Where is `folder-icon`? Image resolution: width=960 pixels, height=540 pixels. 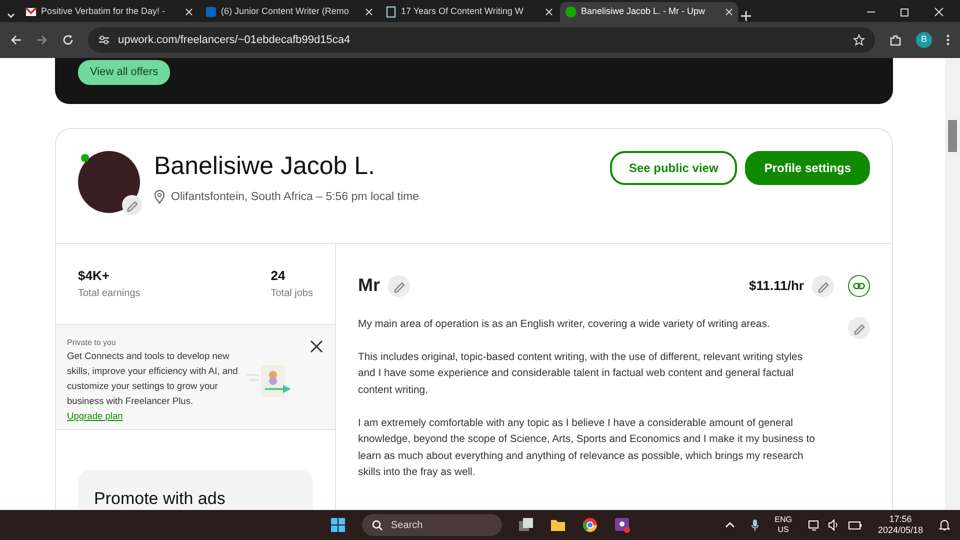
folder-icon is located at coordinates (558, 525).